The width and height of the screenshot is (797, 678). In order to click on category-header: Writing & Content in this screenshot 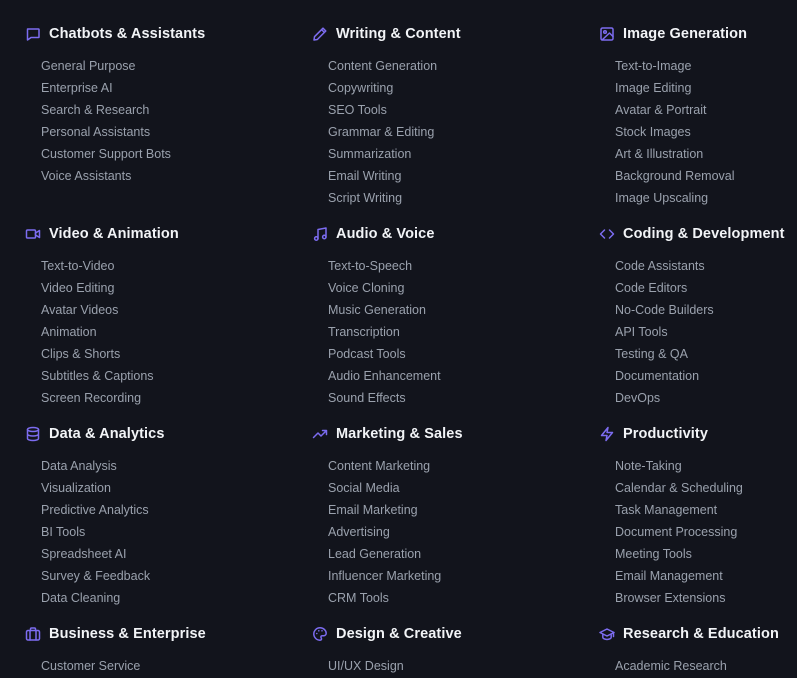, I will do `click(427, 34)`.